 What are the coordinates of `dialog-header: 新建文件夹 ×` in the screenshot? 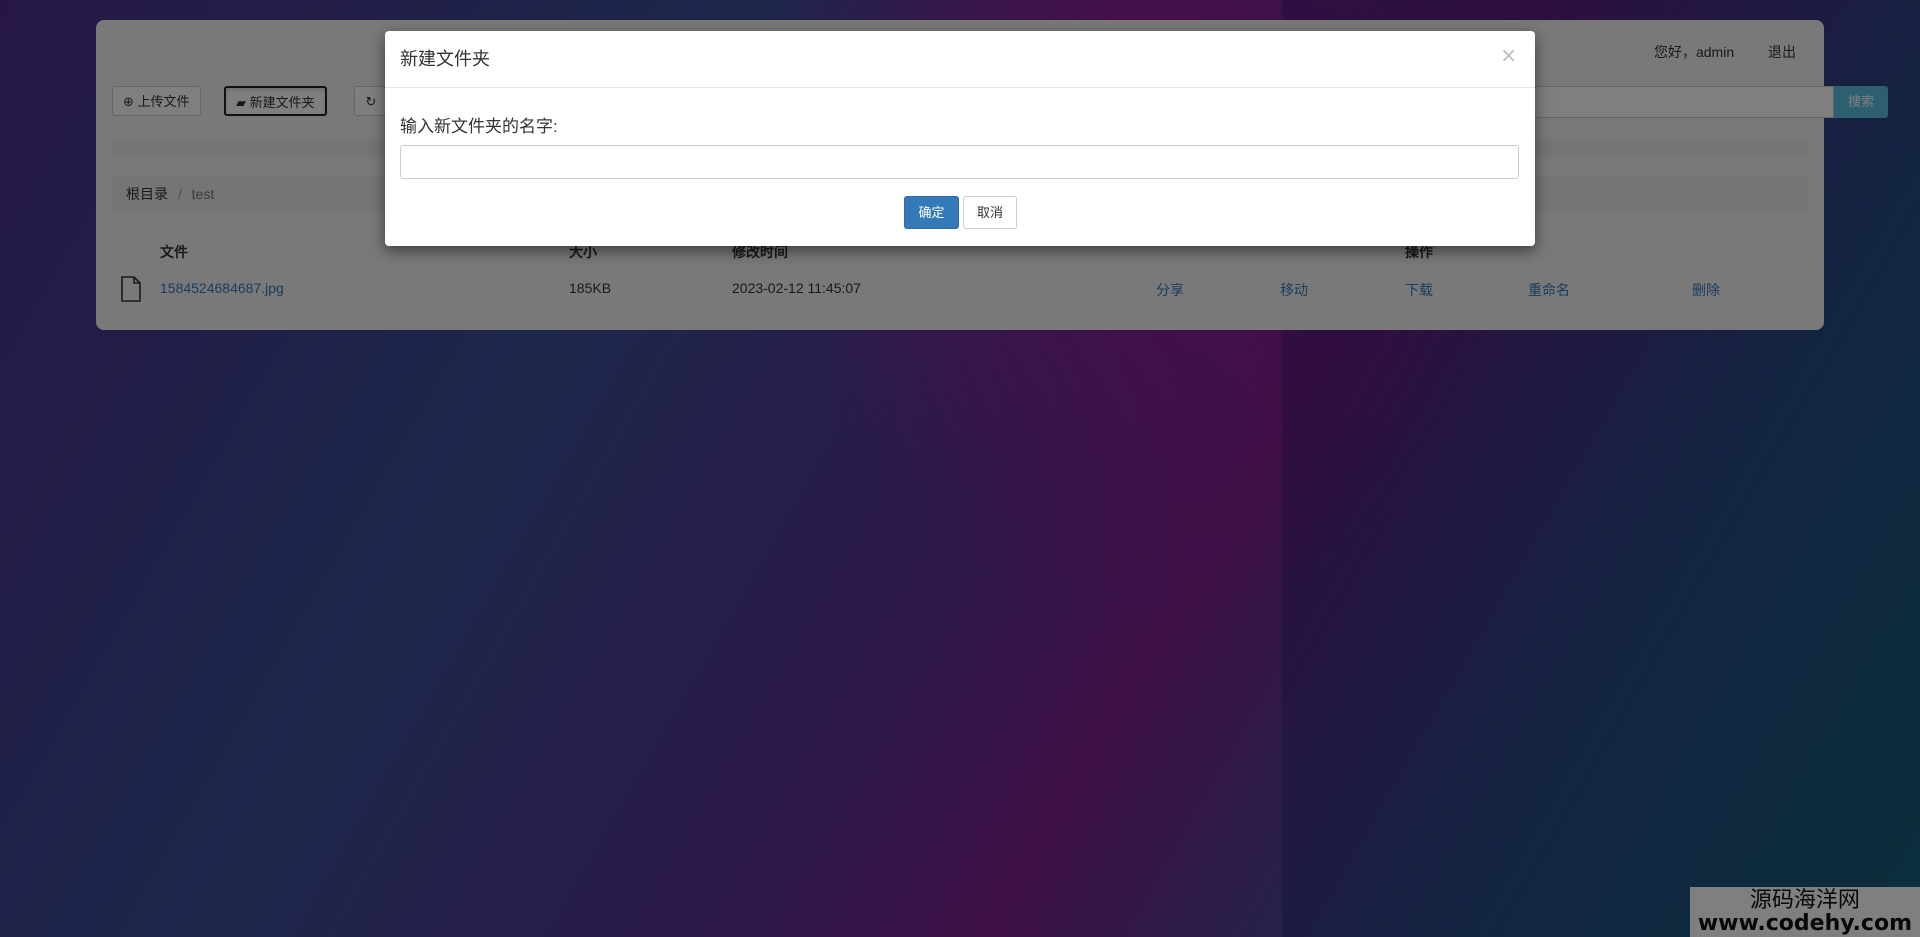 It's located at (960, 59).